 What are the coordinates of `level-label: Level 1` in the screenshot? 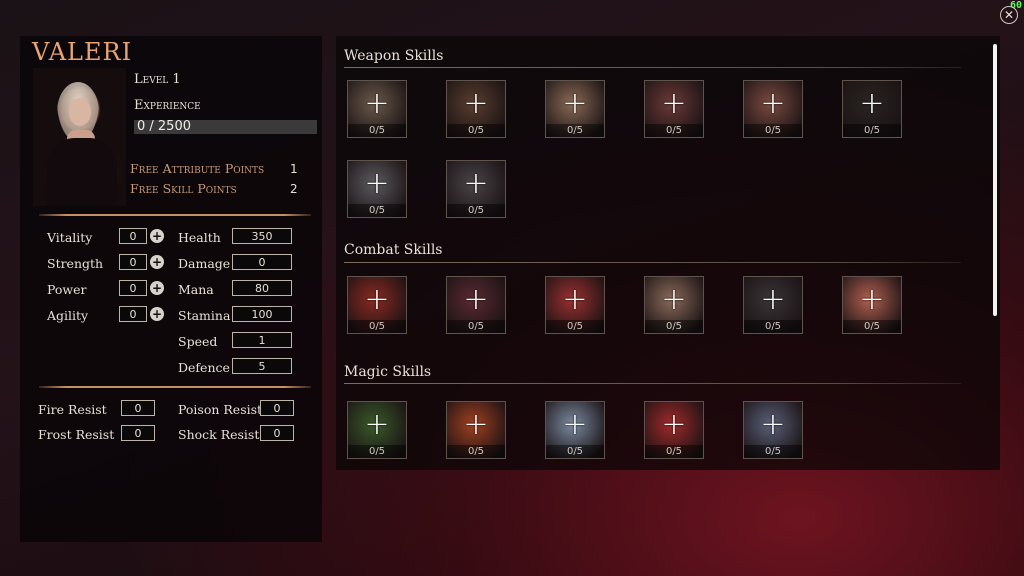 It's located at (157, 79).